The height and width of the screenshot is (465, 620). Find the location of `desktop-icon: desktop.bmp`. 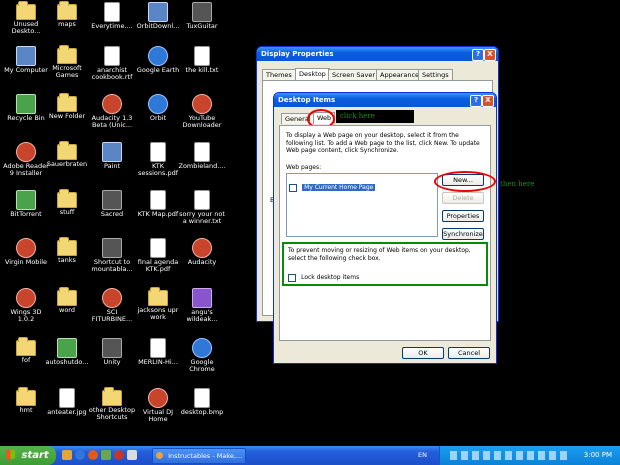

desktop-icon: desktop.bmp is located at coordinates (202, 414).